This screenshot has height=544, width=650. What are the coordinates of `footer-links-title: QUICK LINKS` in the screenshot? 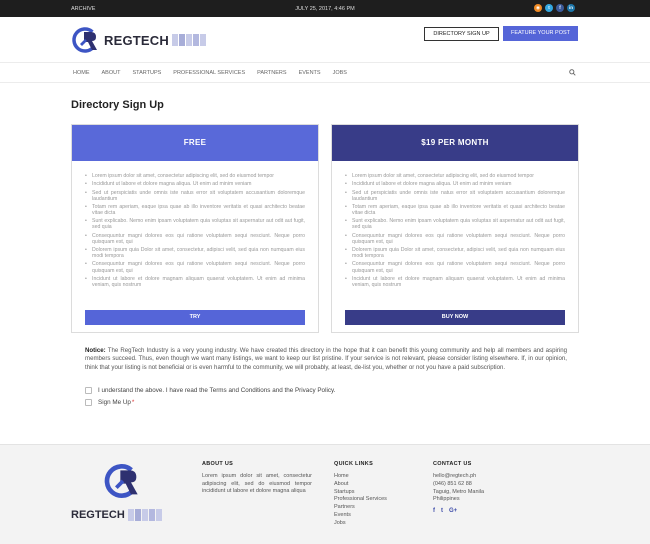 It's located at (354, 464).